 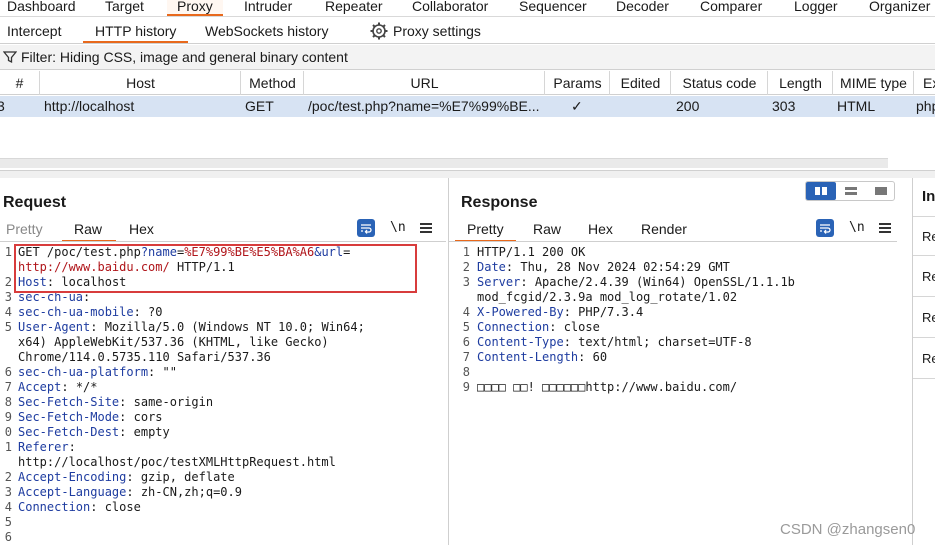 I want to click on col-number: #, so click(x=20, y=83).